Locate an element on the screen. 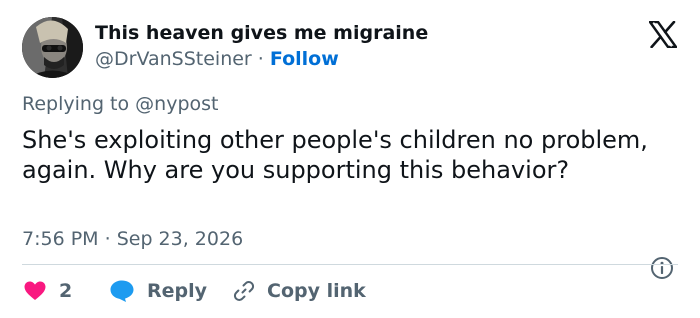  avatar is located at coordinates (52, 47).